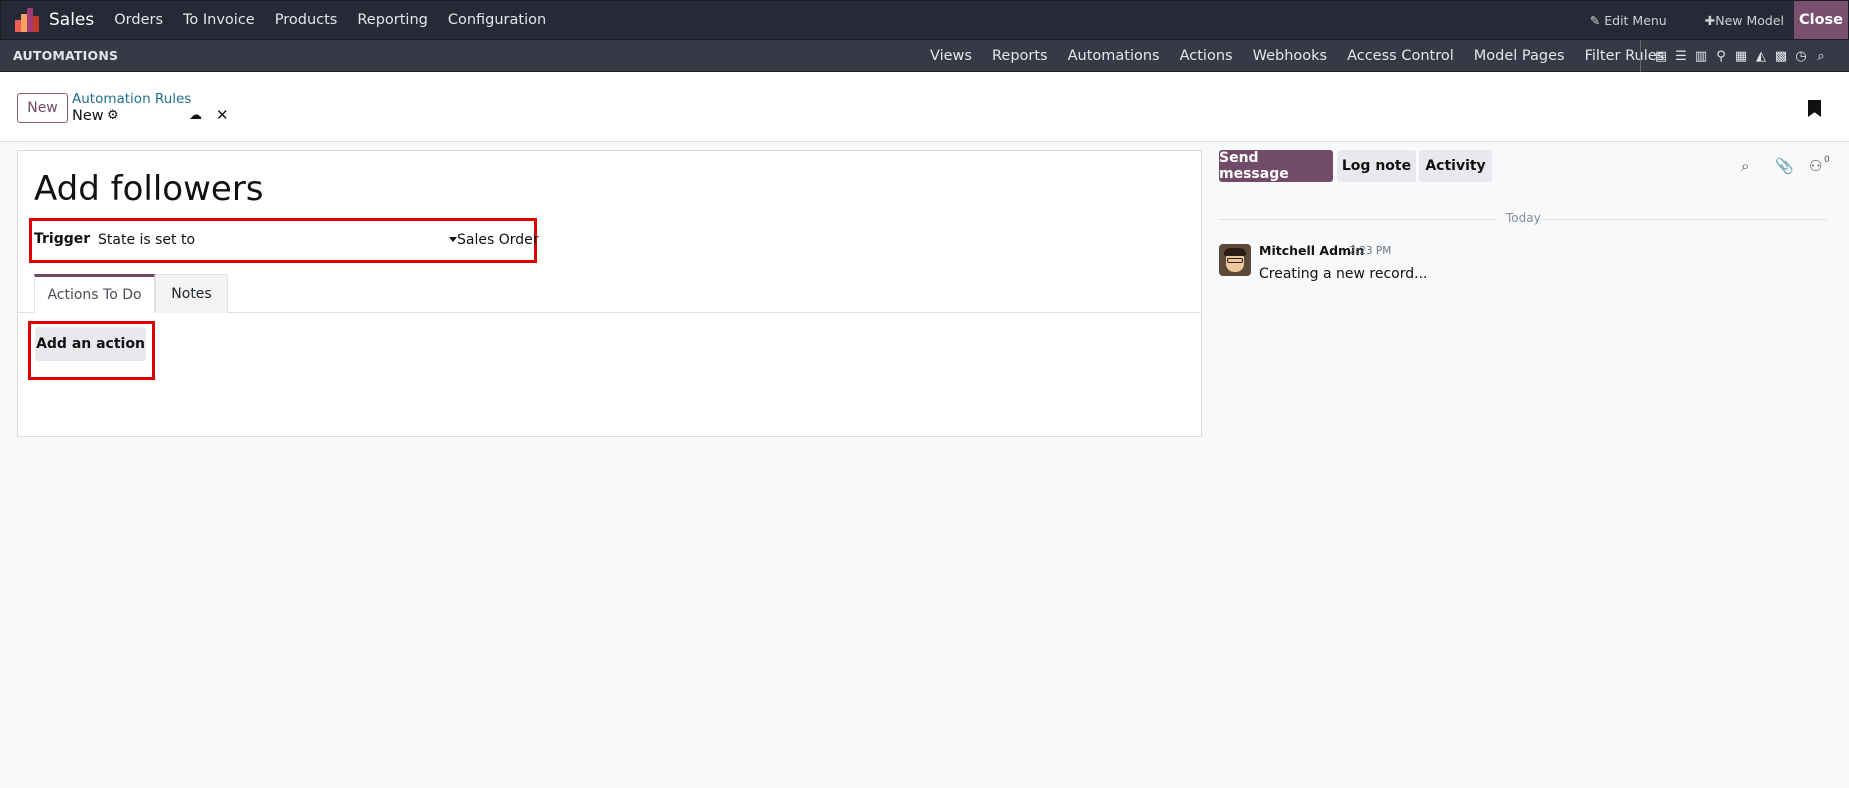  I want to click on menu-reporting: Reporting, so click(392, 20).